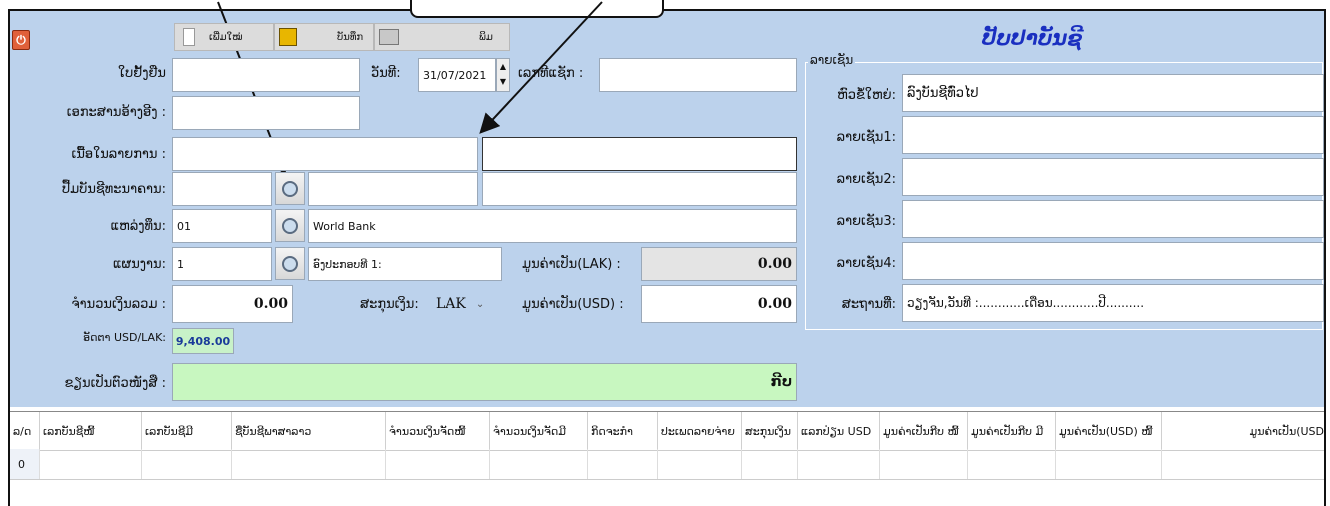 The image size is (1330, 506). Describe the element at coordinates (266, 75) in the screenshot. I see `voucher-input` at that location.